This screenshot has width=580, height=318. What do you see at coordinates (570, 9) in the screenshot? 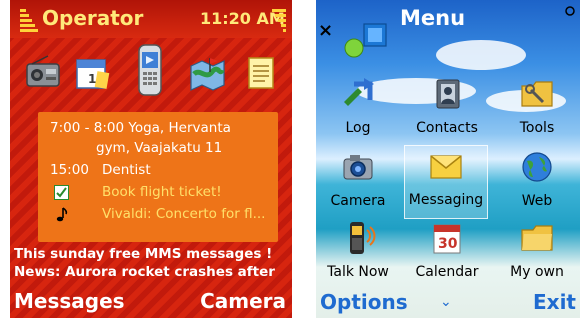
I see `signal-icon` at bounding box center [570, 9].